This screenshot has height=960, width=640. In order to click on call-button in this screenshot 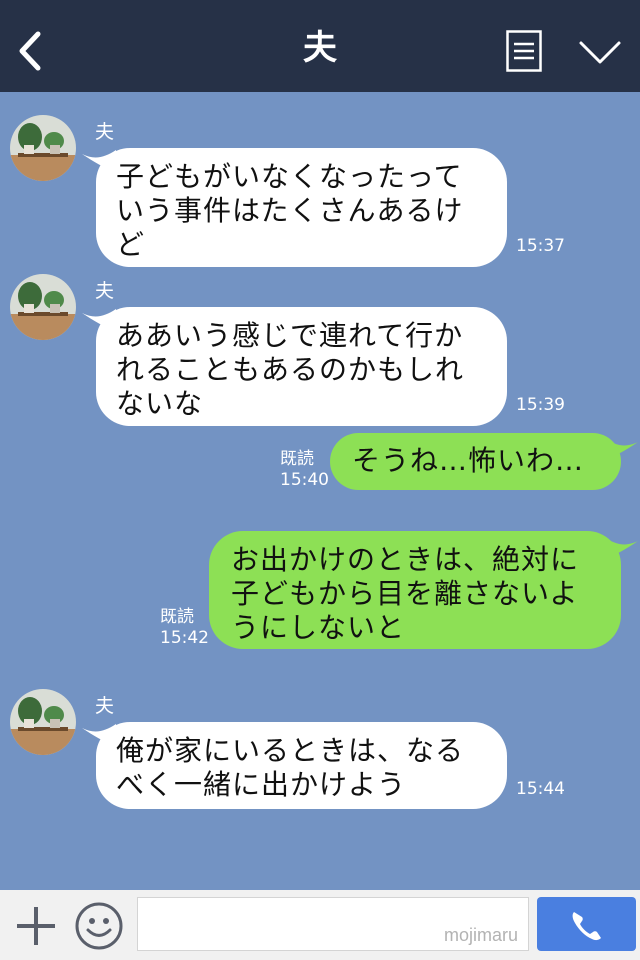, I will do `click(586, 924)`.